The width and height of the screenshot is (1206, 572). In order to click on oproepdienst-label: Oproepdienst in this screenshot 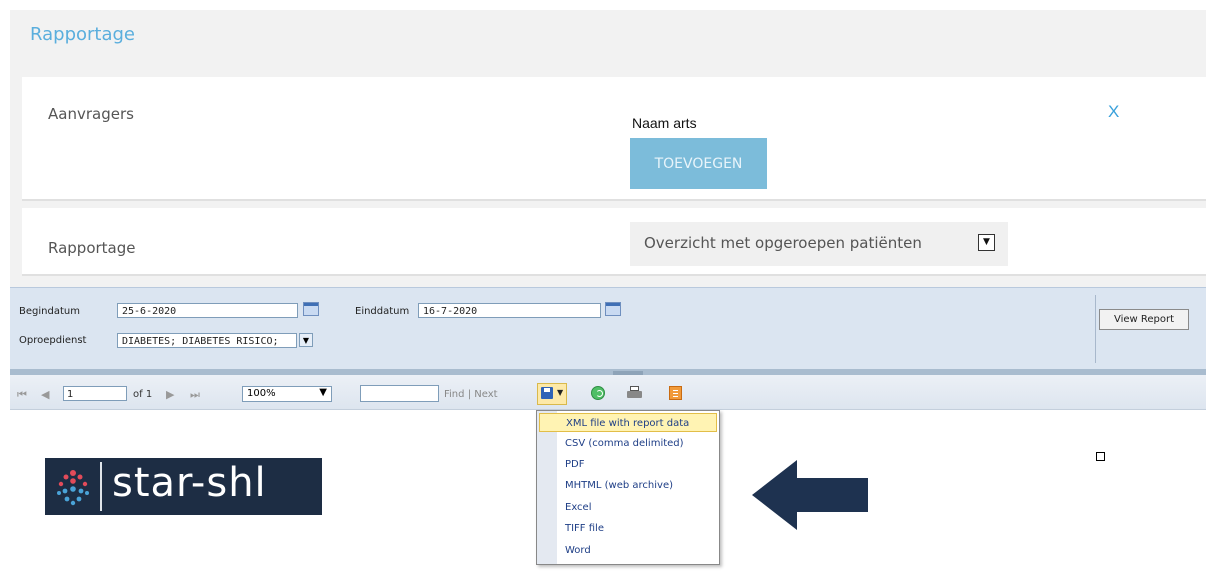, I will do `click(53, 340)`.